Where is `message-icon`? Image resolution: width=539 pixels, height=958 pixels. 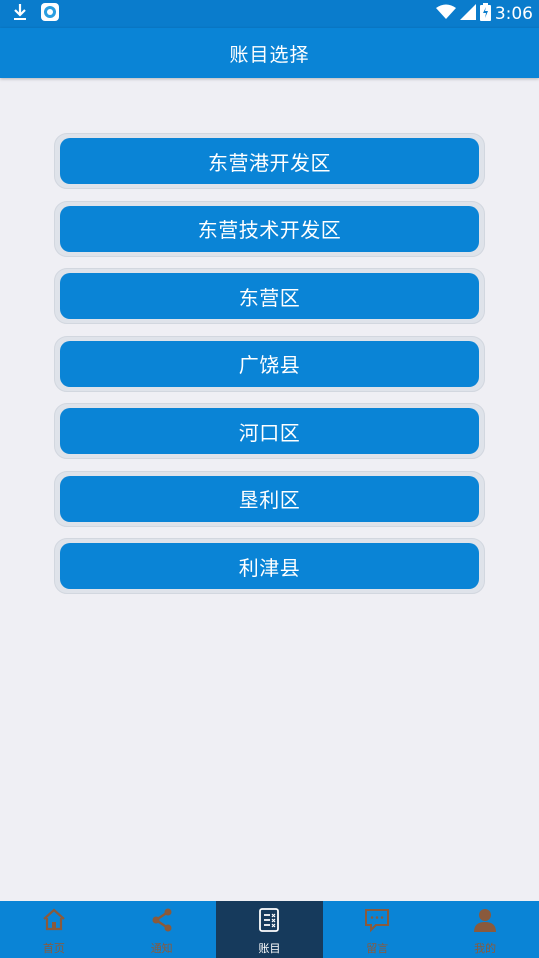
message-icon is located at coordinates (377, 921).